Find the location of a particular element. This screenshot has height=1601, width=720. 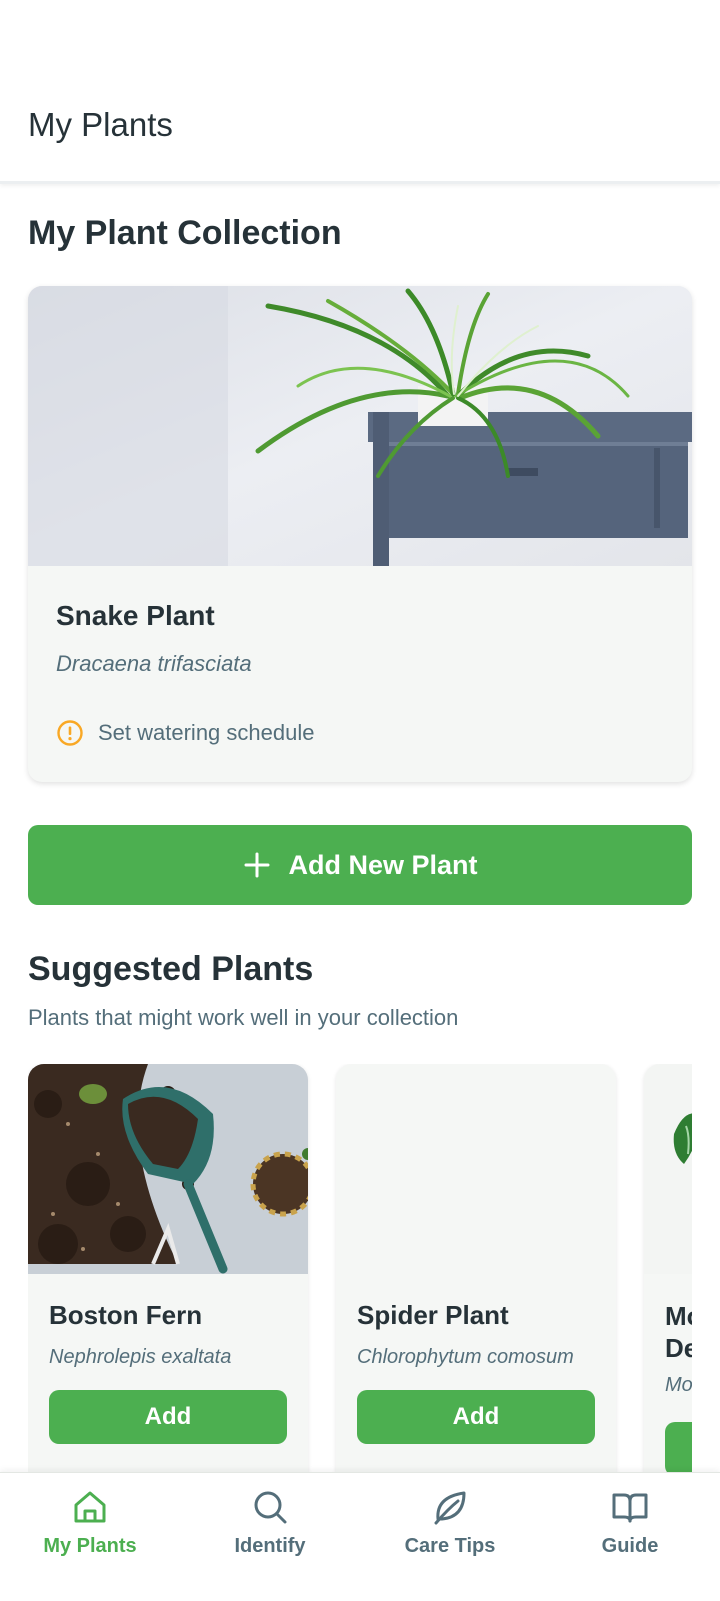

nav-care-tips: Care Tips is located at coordinates (450, 1537).